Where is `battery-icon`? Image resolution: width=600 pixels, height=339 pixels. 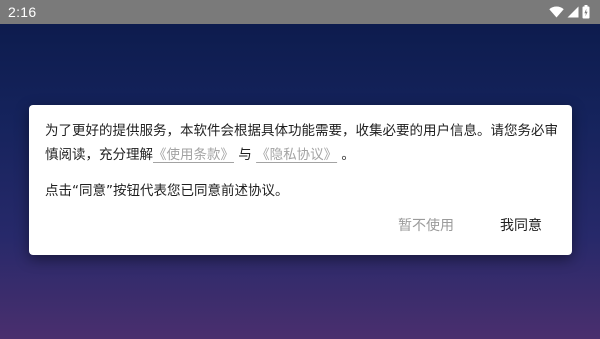
battery-icon is located at coordinates (586, 12).